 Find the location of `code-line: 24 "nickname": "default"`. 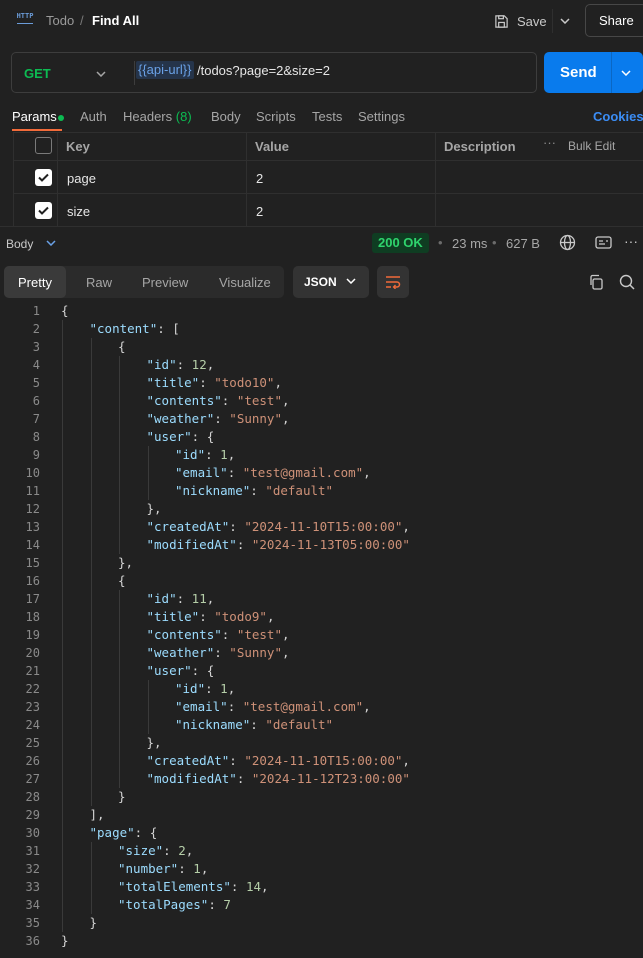

code-line: 24 "nickname": "default" is located at coordinates (321, 725).